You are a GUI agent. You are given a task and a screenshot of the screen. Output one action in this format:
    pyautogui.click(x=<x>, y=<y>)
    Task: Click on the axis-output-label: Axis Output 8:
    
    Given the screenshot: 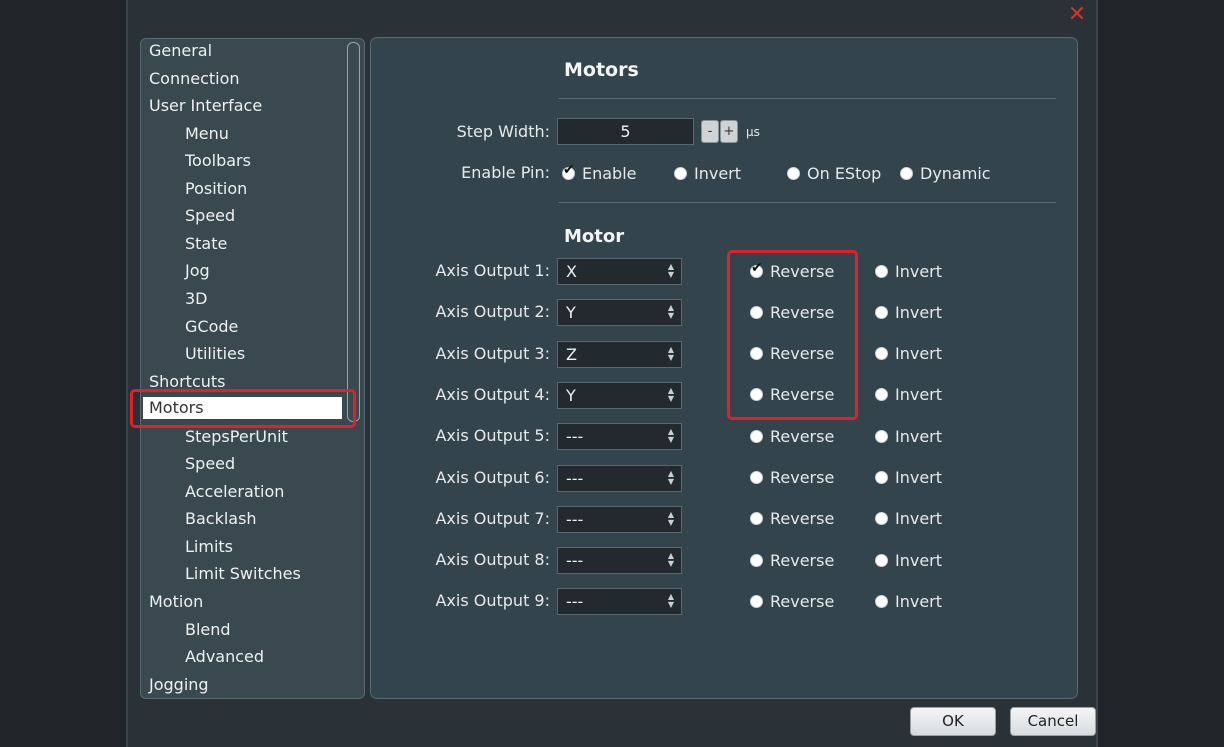 What is the action you would take?
    pyautogui.click(x=492, y=560)
    